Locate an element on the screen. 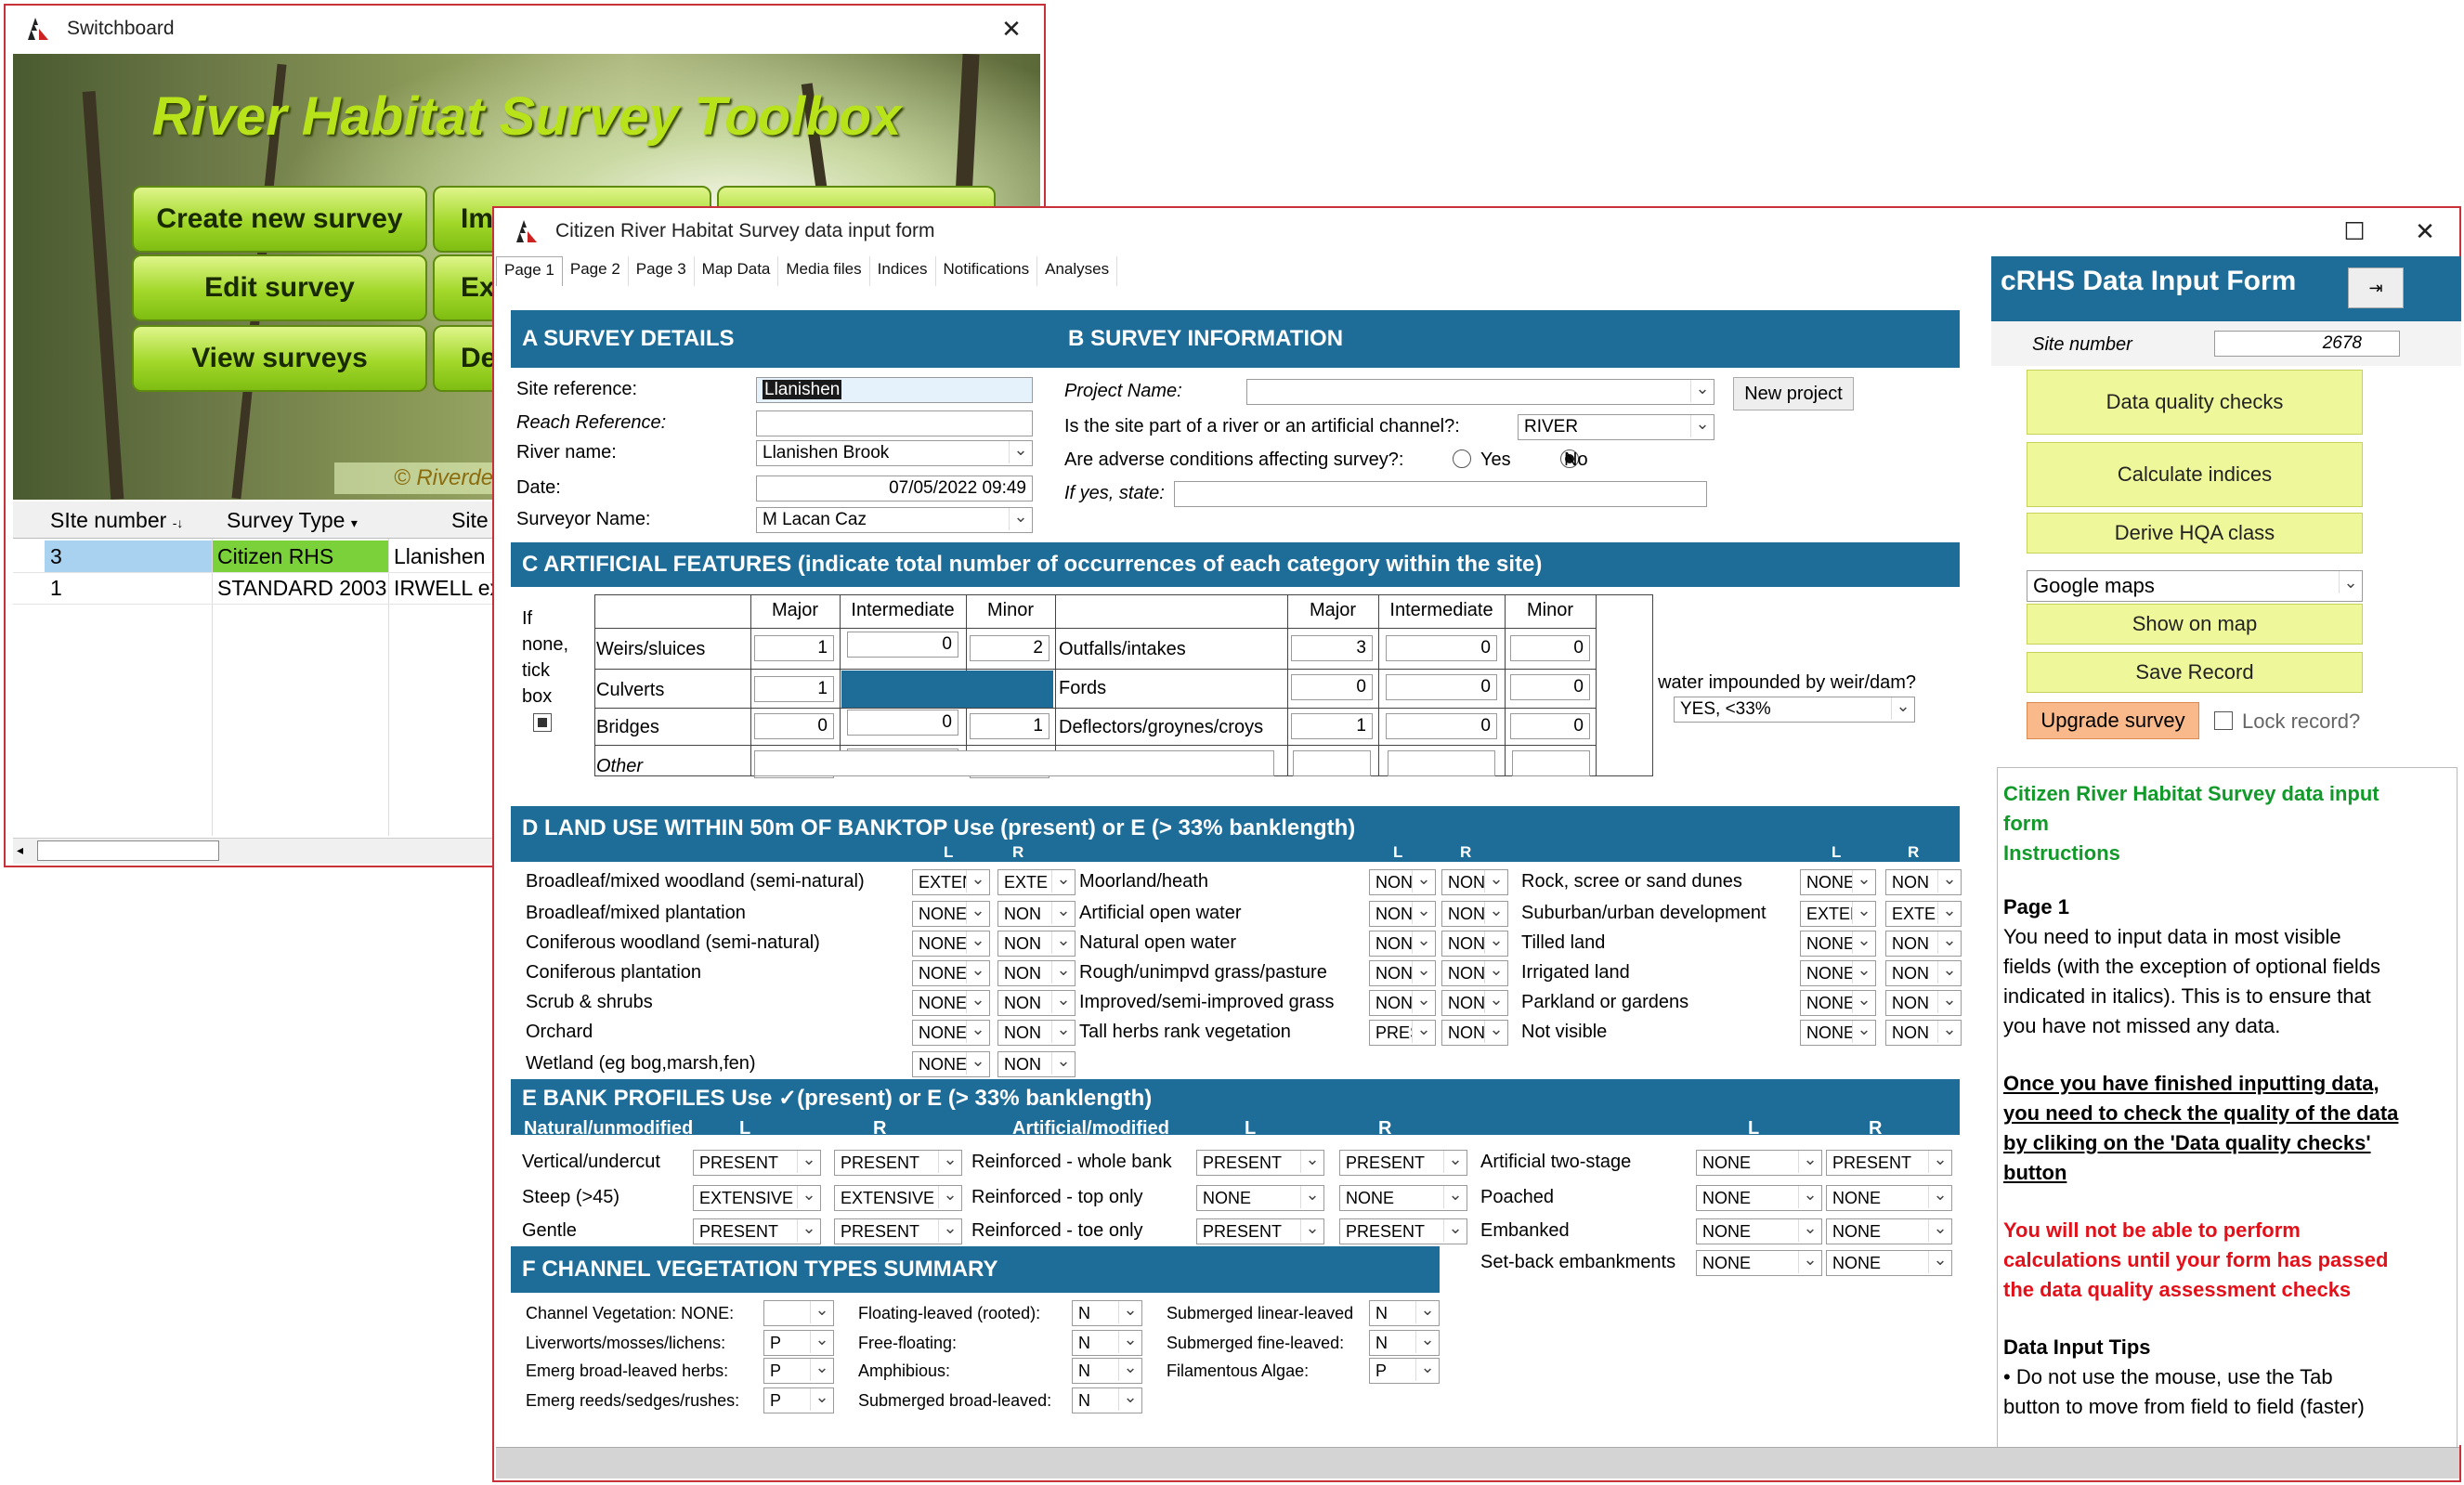 The image size is (2464, 1485). vegetation-select is located at coordinates (798, 1313).